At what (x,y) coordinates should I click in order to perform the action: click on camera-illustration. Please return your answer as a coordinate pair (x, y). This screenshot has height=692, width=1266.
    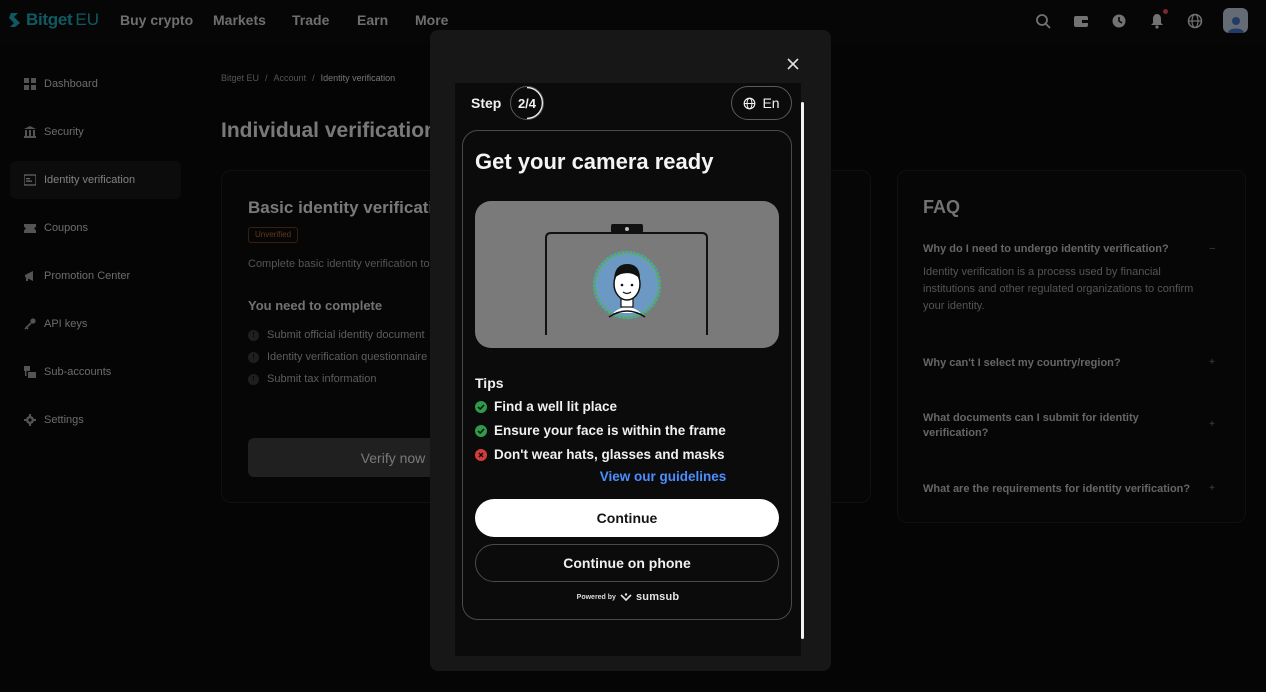
    Looking at the image, I should click on (627, 274).